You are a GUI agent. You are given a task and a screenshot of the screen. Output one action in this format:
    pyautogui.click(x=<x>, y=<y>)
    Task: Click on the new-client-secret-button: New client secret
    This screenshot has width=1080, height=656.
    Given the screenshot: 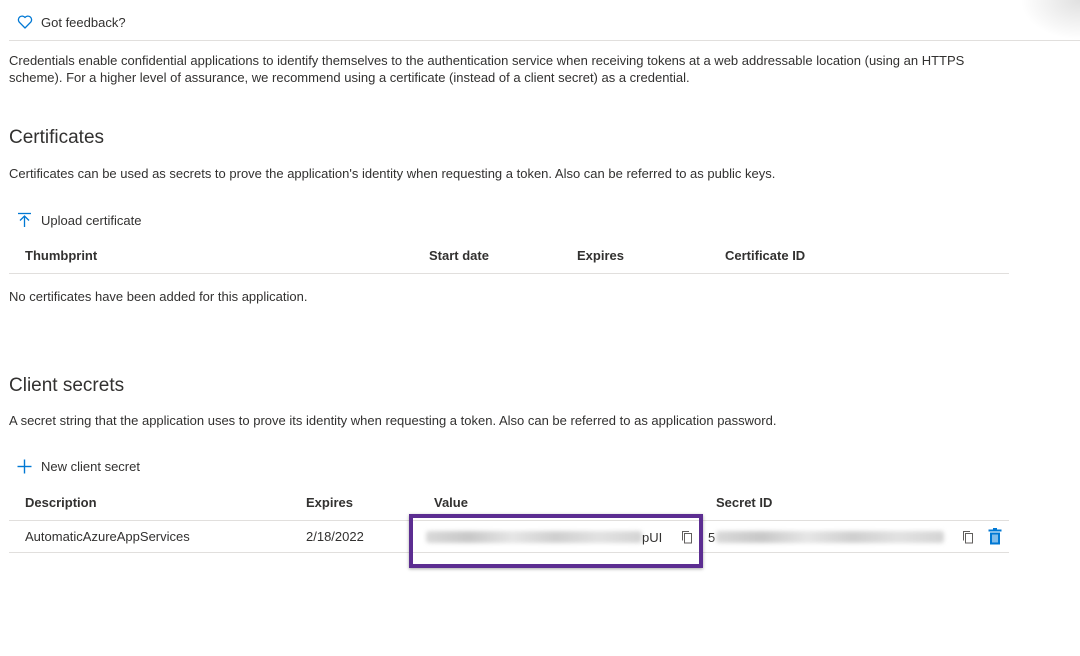 What is the action you would take?
    pyautogui.click(x=78, y=466)
    